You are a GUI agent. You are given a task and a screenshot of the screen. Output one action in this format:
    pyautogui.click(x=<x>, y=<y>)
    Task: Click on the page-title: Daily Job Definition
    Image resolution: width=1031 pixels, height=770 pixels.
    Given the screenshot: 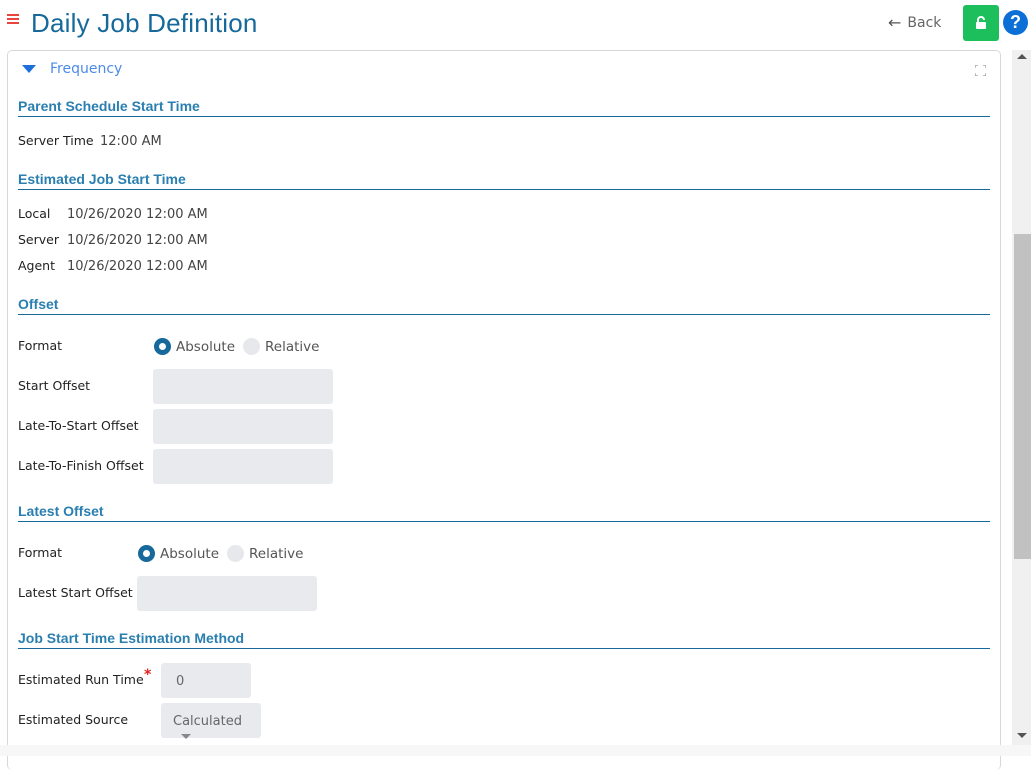 What is the action you would take?
    pyautogui.click(x=144, y=23)
    